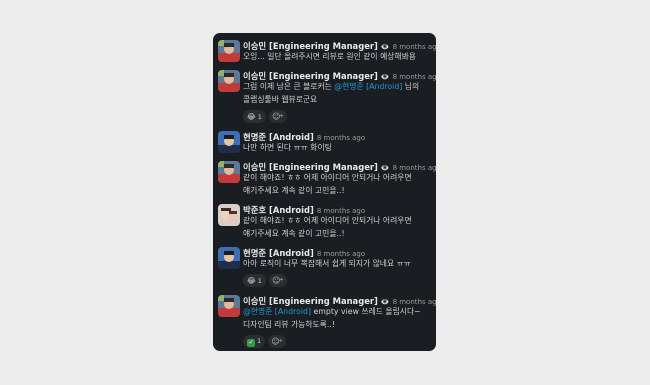 The image size is (650, 385). I want to click on reaction-pill: ✓ 1, so click(254, 341).